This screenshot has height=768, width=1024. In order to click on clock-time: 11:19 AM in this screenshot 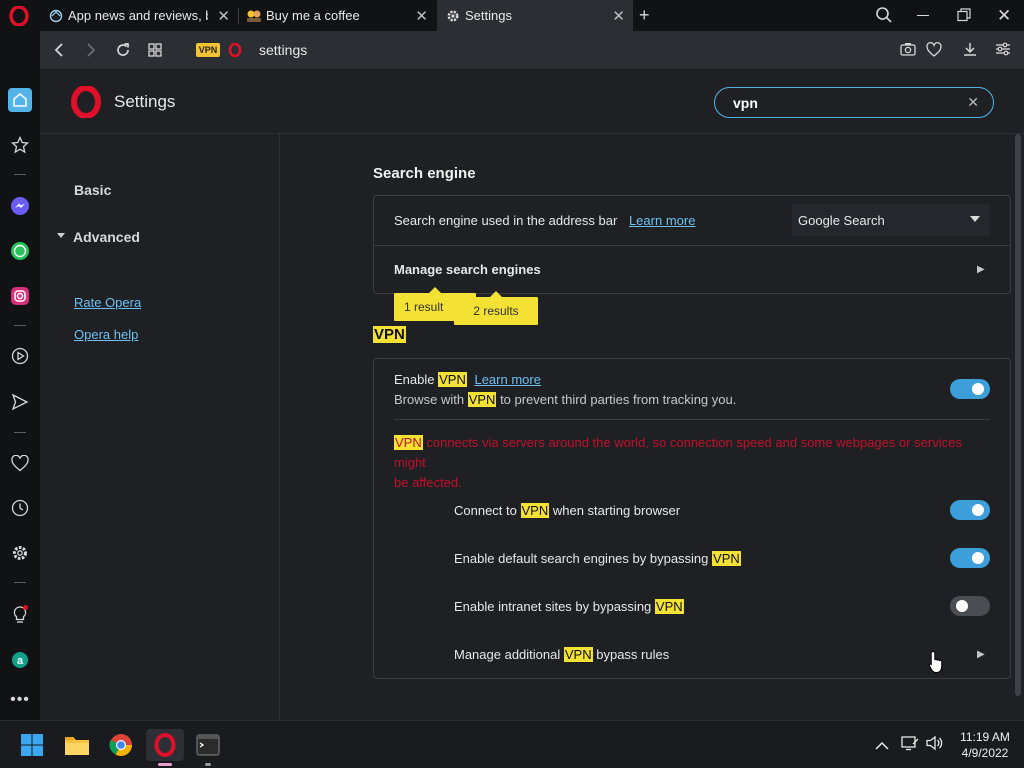, I will do `click(985, 737)`.